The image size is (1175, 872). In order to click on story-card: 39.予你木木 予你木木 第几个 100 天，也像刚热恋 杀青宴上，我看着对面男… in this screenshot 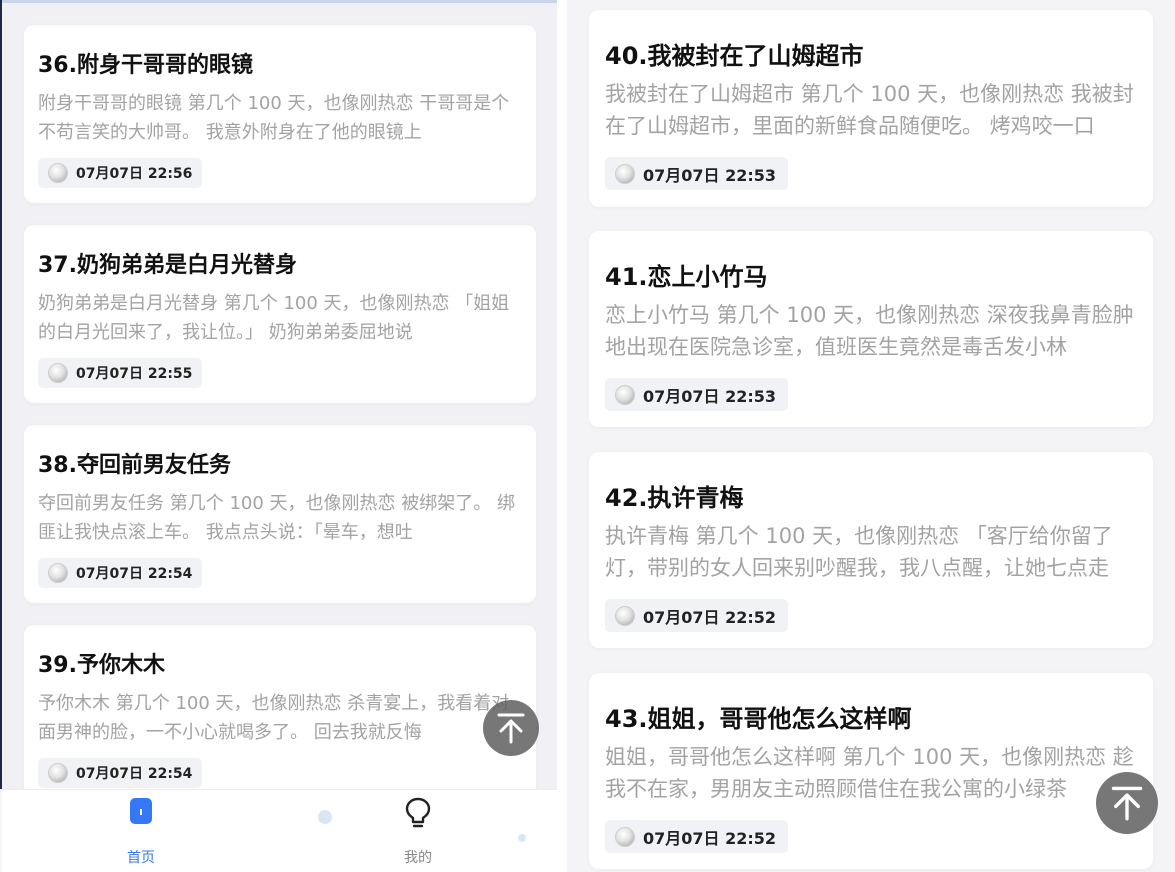, I will do `click(280, 714)`.